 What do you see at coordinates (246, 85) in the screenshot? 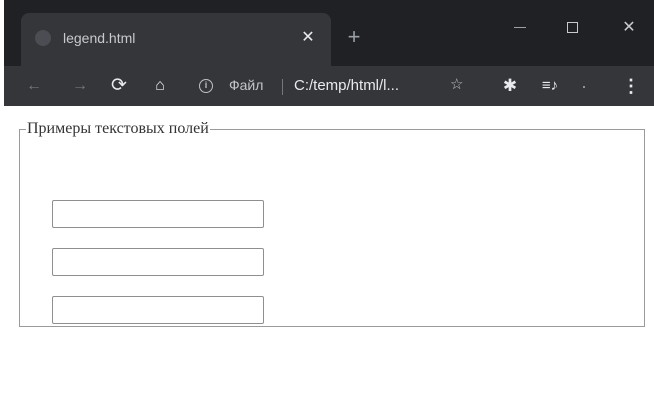
I see `scheme-label: Файл` at bounding box center [246, 85].